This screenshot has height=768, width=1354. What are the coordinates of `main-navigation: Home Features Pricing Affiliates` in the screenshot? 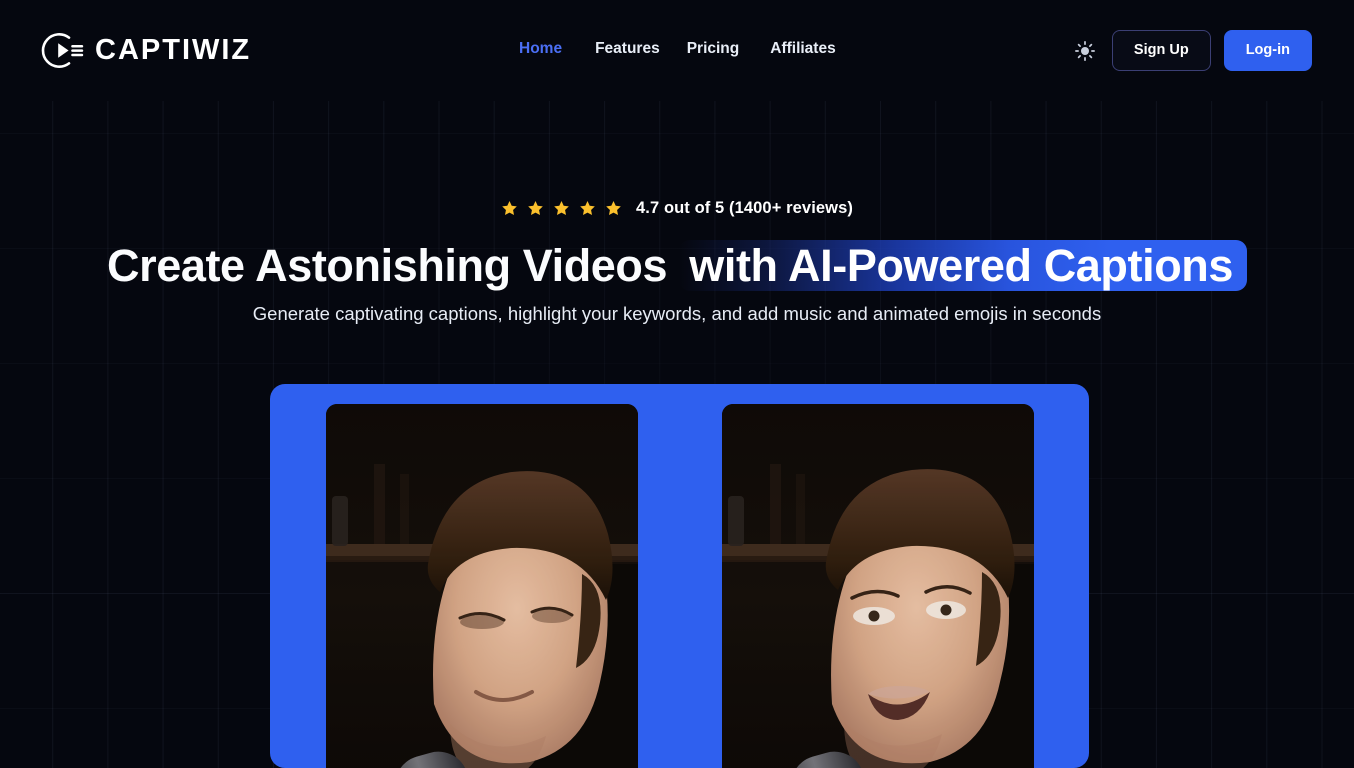 It's located at (690, 49).